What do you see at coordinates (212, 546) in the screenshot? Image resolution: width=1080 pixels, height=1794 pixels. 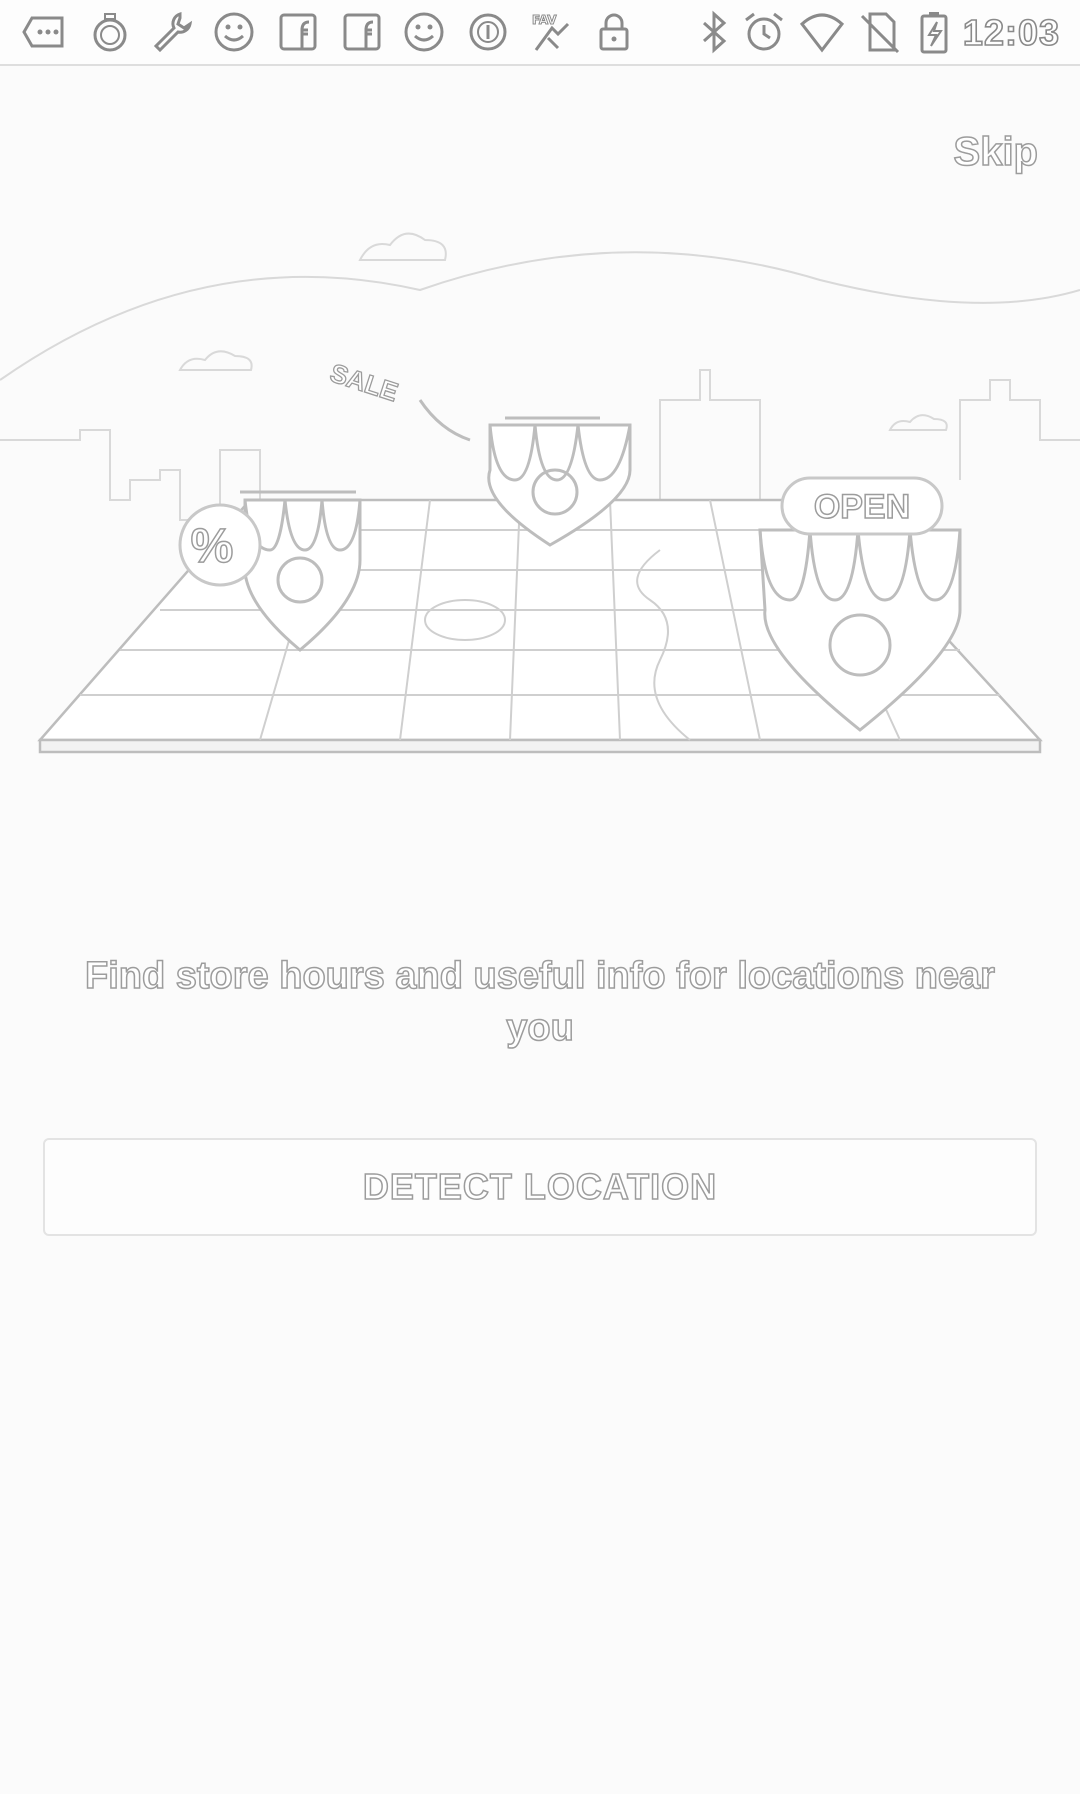 I see `percent-badge-label: %` at bounding box center [212, 546].